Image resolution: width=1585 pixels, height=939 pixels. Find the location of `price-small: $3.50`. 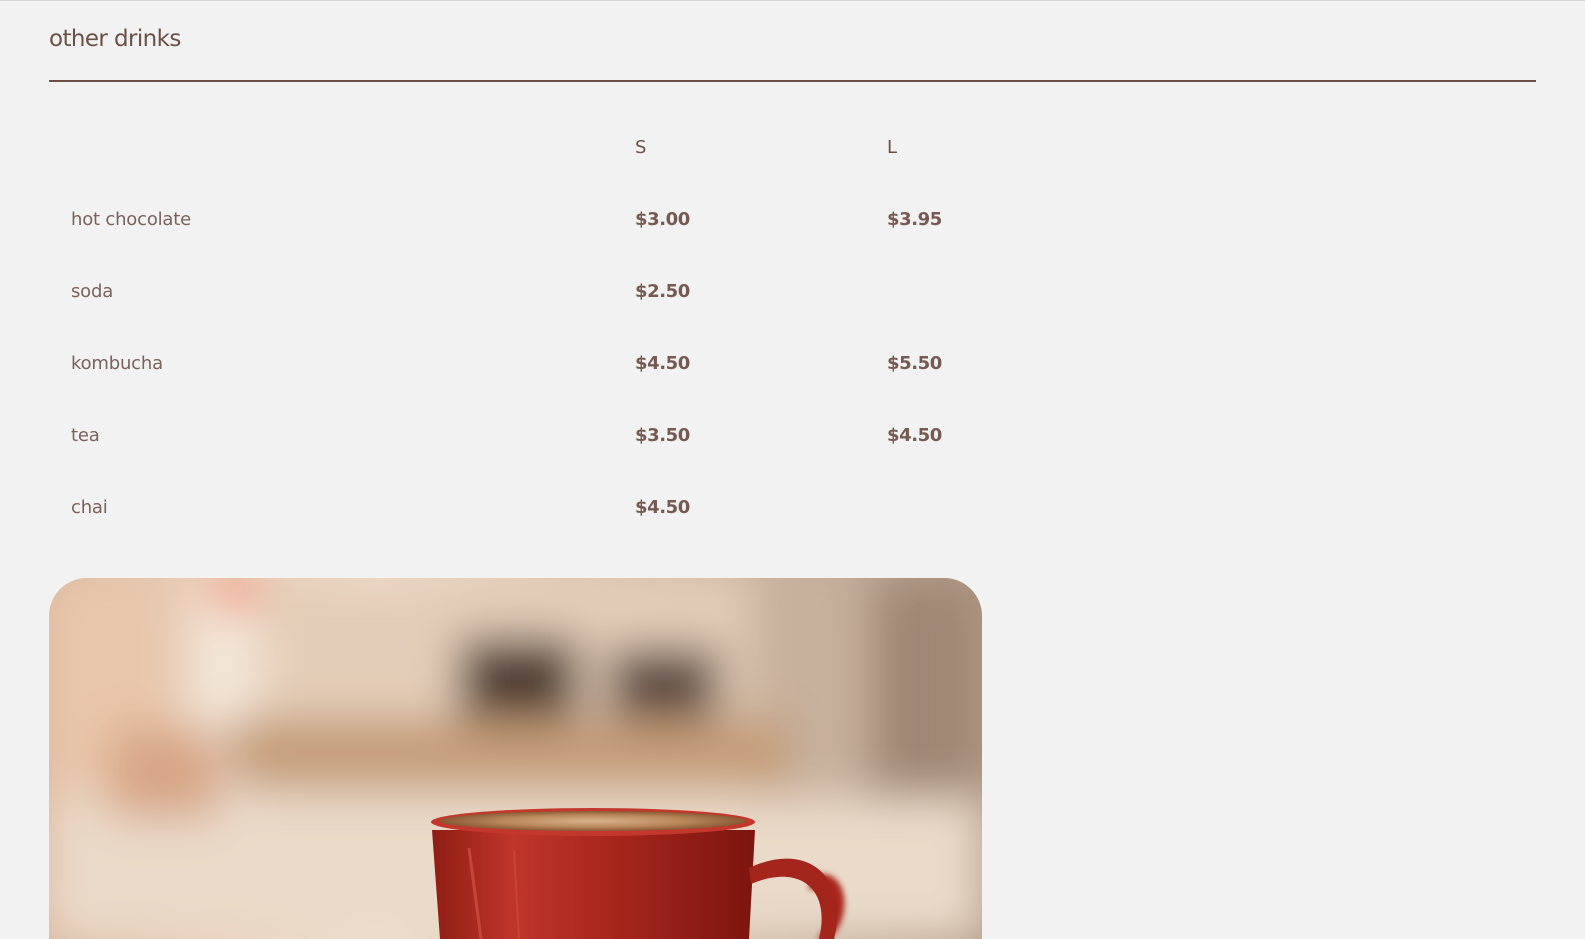

price-small: $3.50 is located at coordinates (662, 435).